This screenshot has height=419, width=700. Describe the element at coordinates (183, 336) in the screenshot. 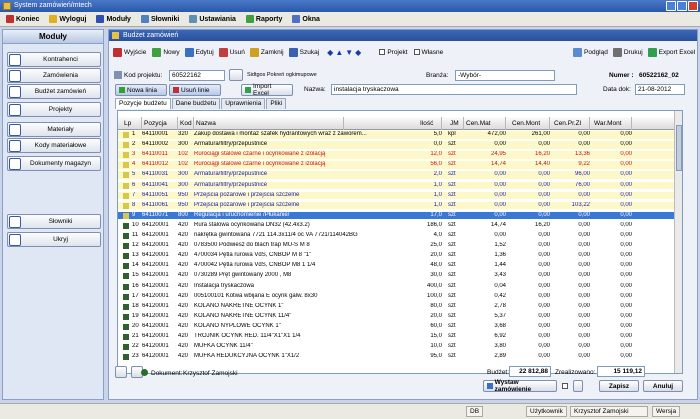

I see `table-cell: 420` at that location.